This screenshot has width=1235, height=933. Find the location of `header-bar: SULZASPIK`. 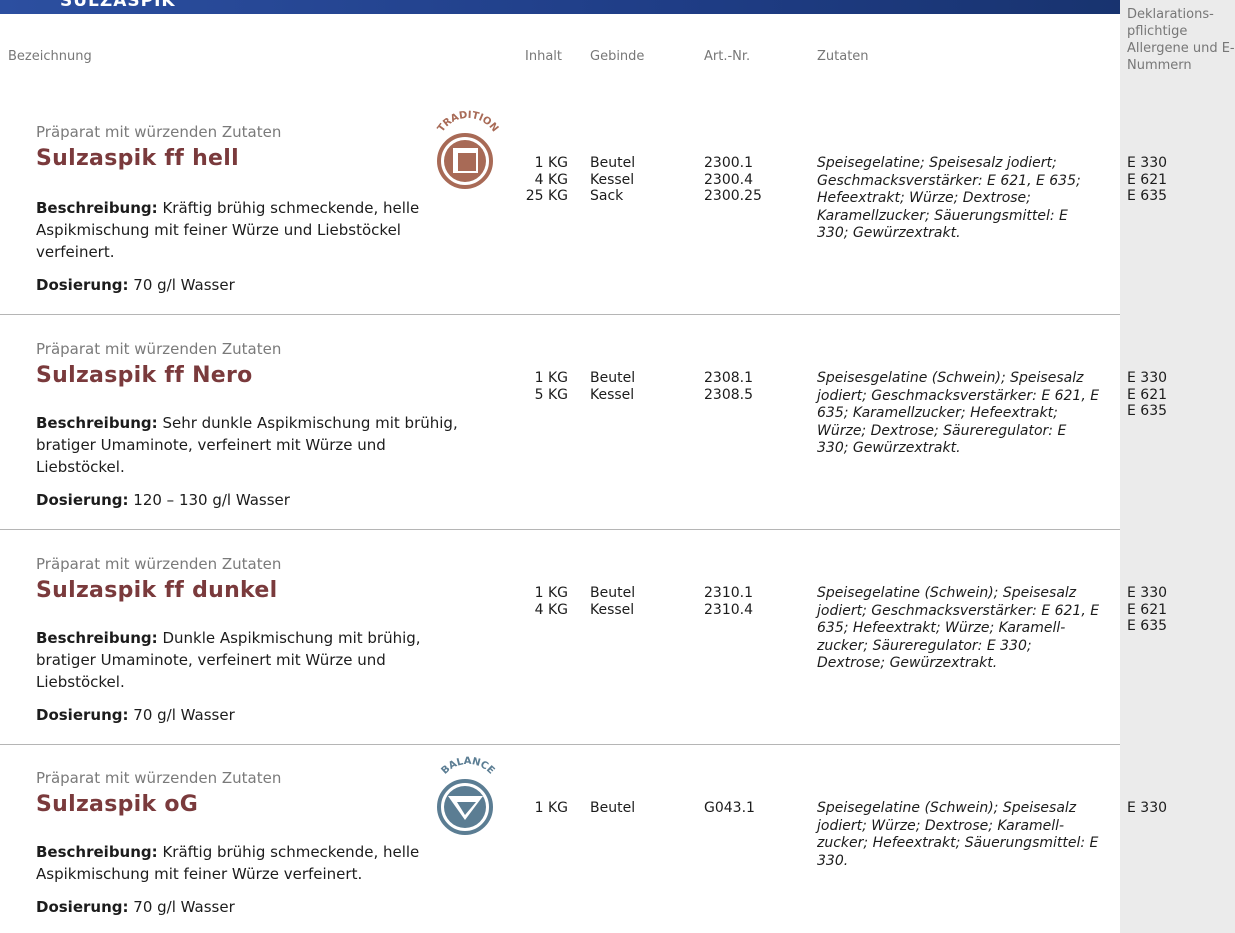

header-bar: SULZASPIK is located at coordinates (560, 7).